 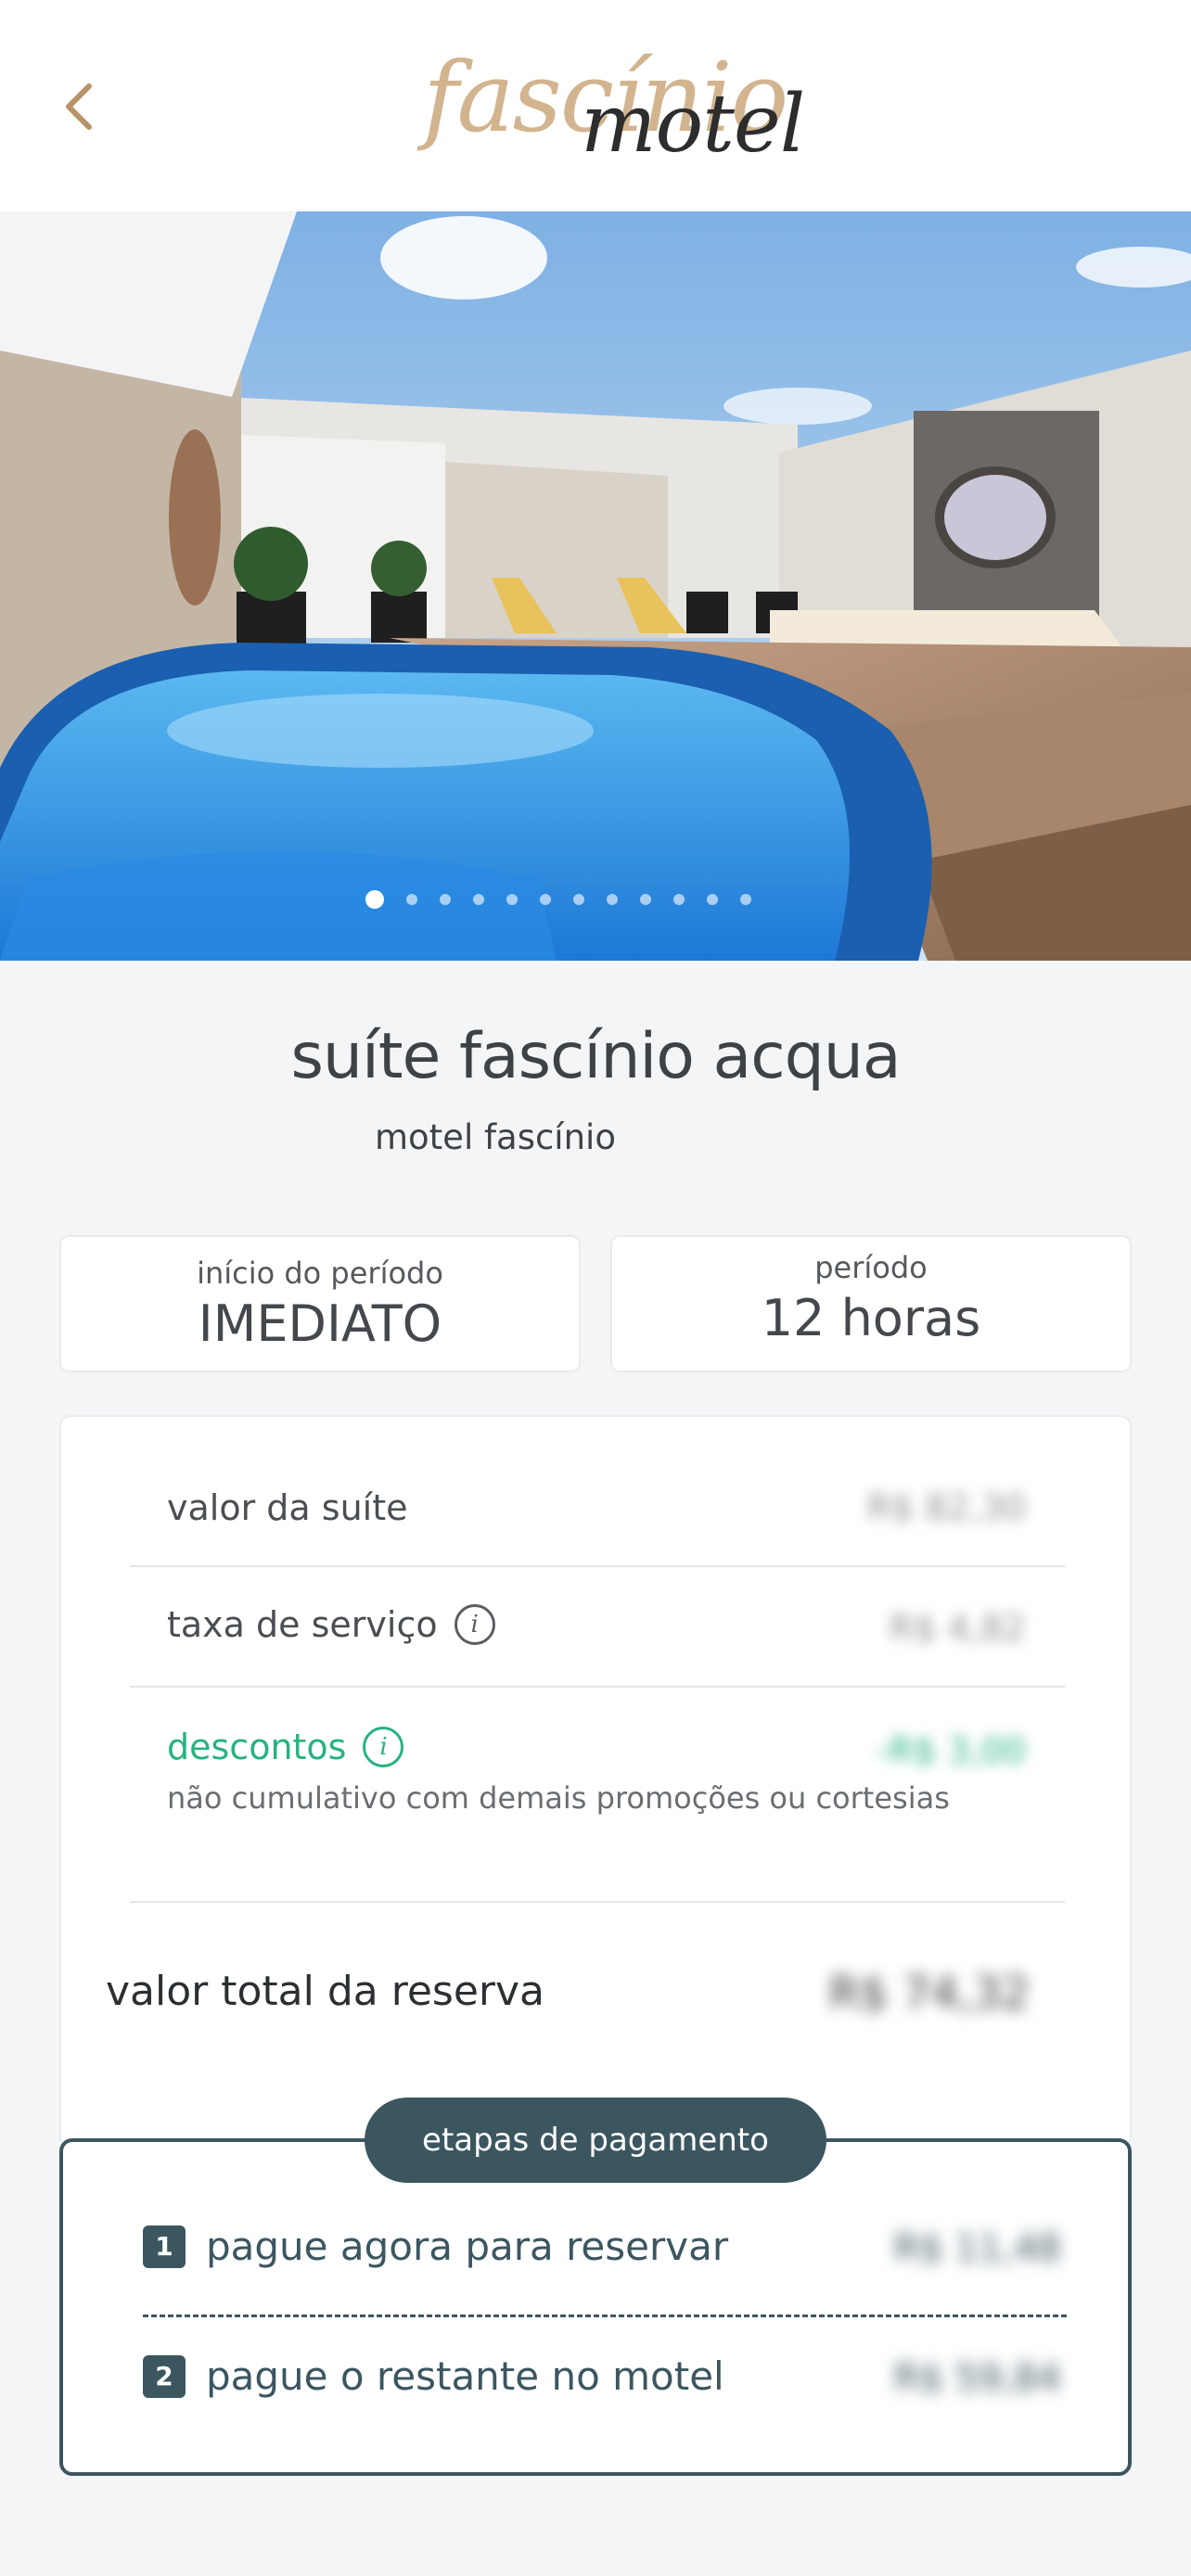 I want to click on step-label: pague o restante no motel, so click(x=465, y=2376).